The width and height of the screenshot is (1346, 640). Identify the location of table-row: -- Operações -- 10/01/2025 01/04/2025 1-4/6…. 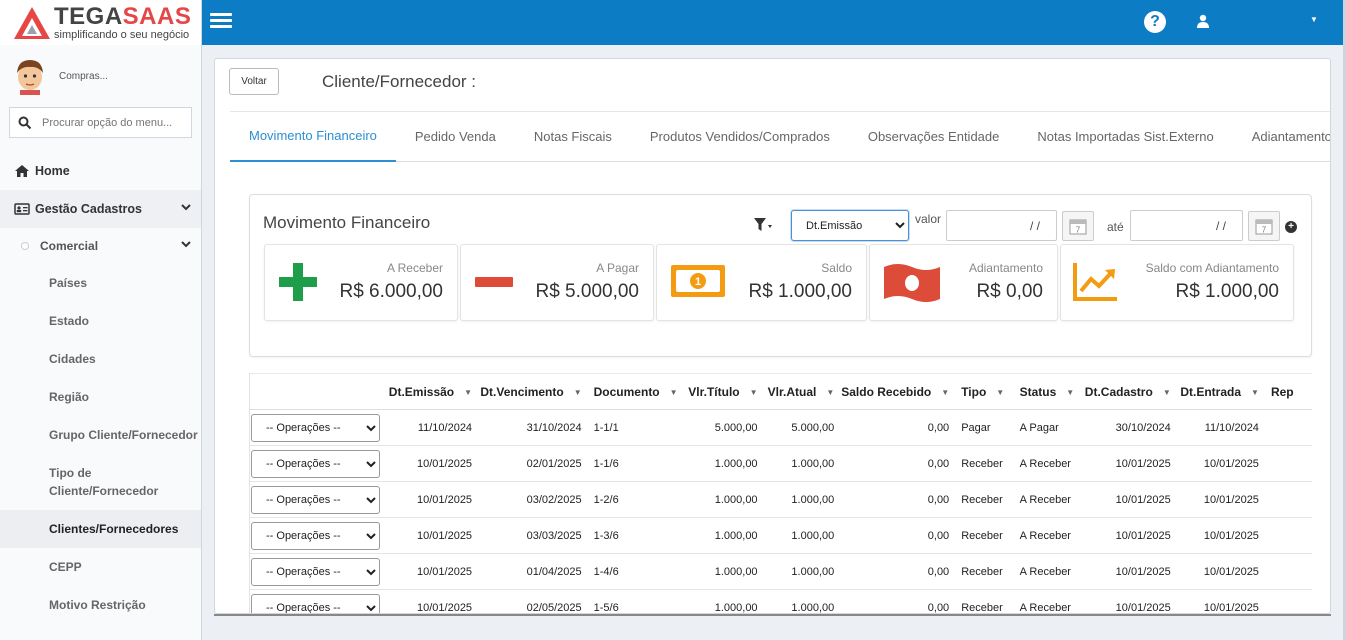
(781, 571).